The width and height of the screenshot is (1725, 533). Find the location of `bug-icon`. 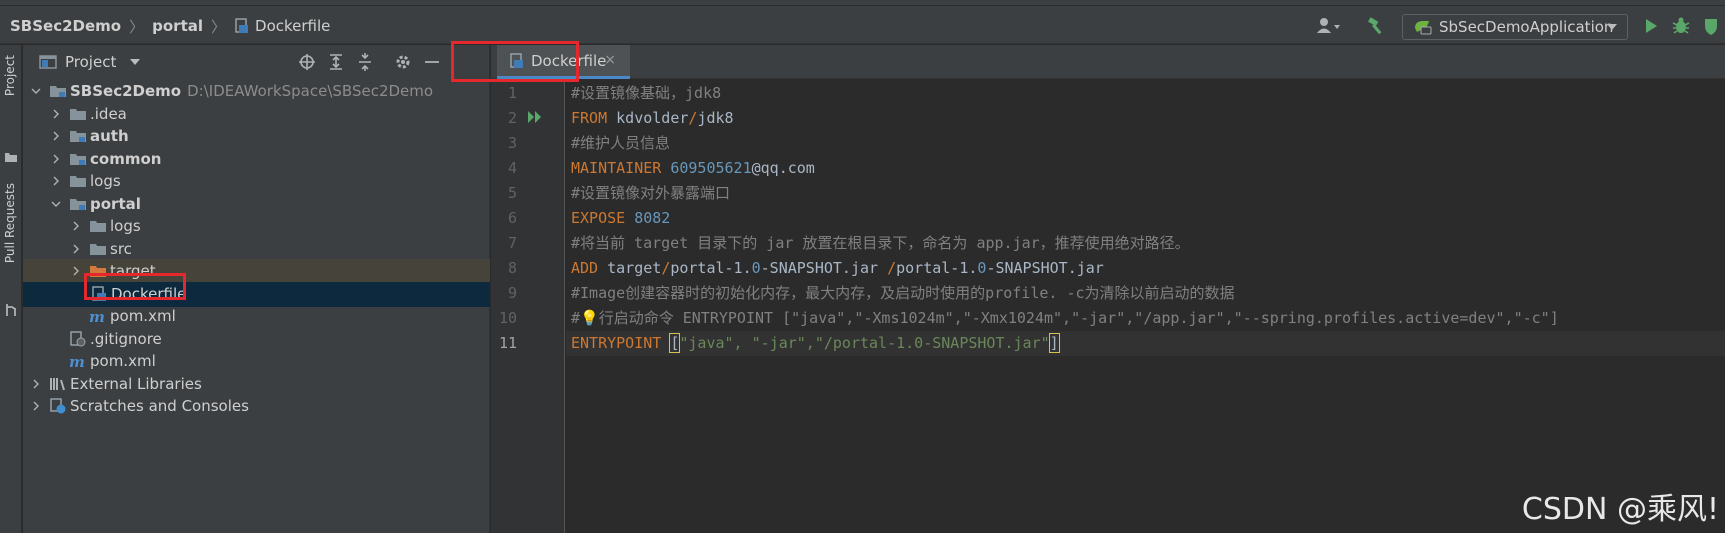

bug-icon is located at coordinates (1681, 25).